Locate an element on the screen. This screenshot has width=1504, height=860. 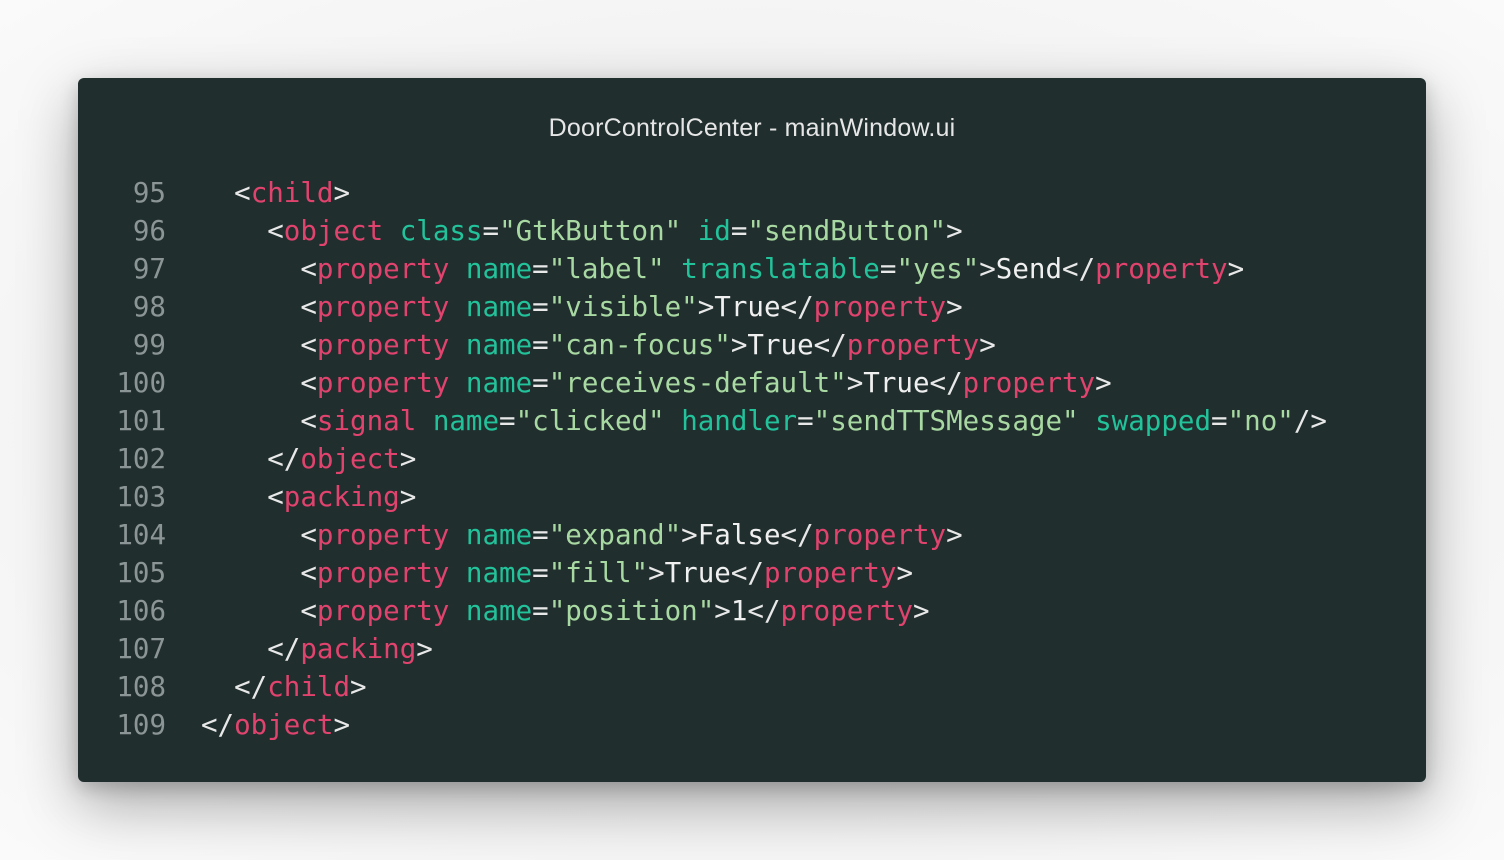
code-text: <property name="fill">True</property> is located at coordinates (557, 573).